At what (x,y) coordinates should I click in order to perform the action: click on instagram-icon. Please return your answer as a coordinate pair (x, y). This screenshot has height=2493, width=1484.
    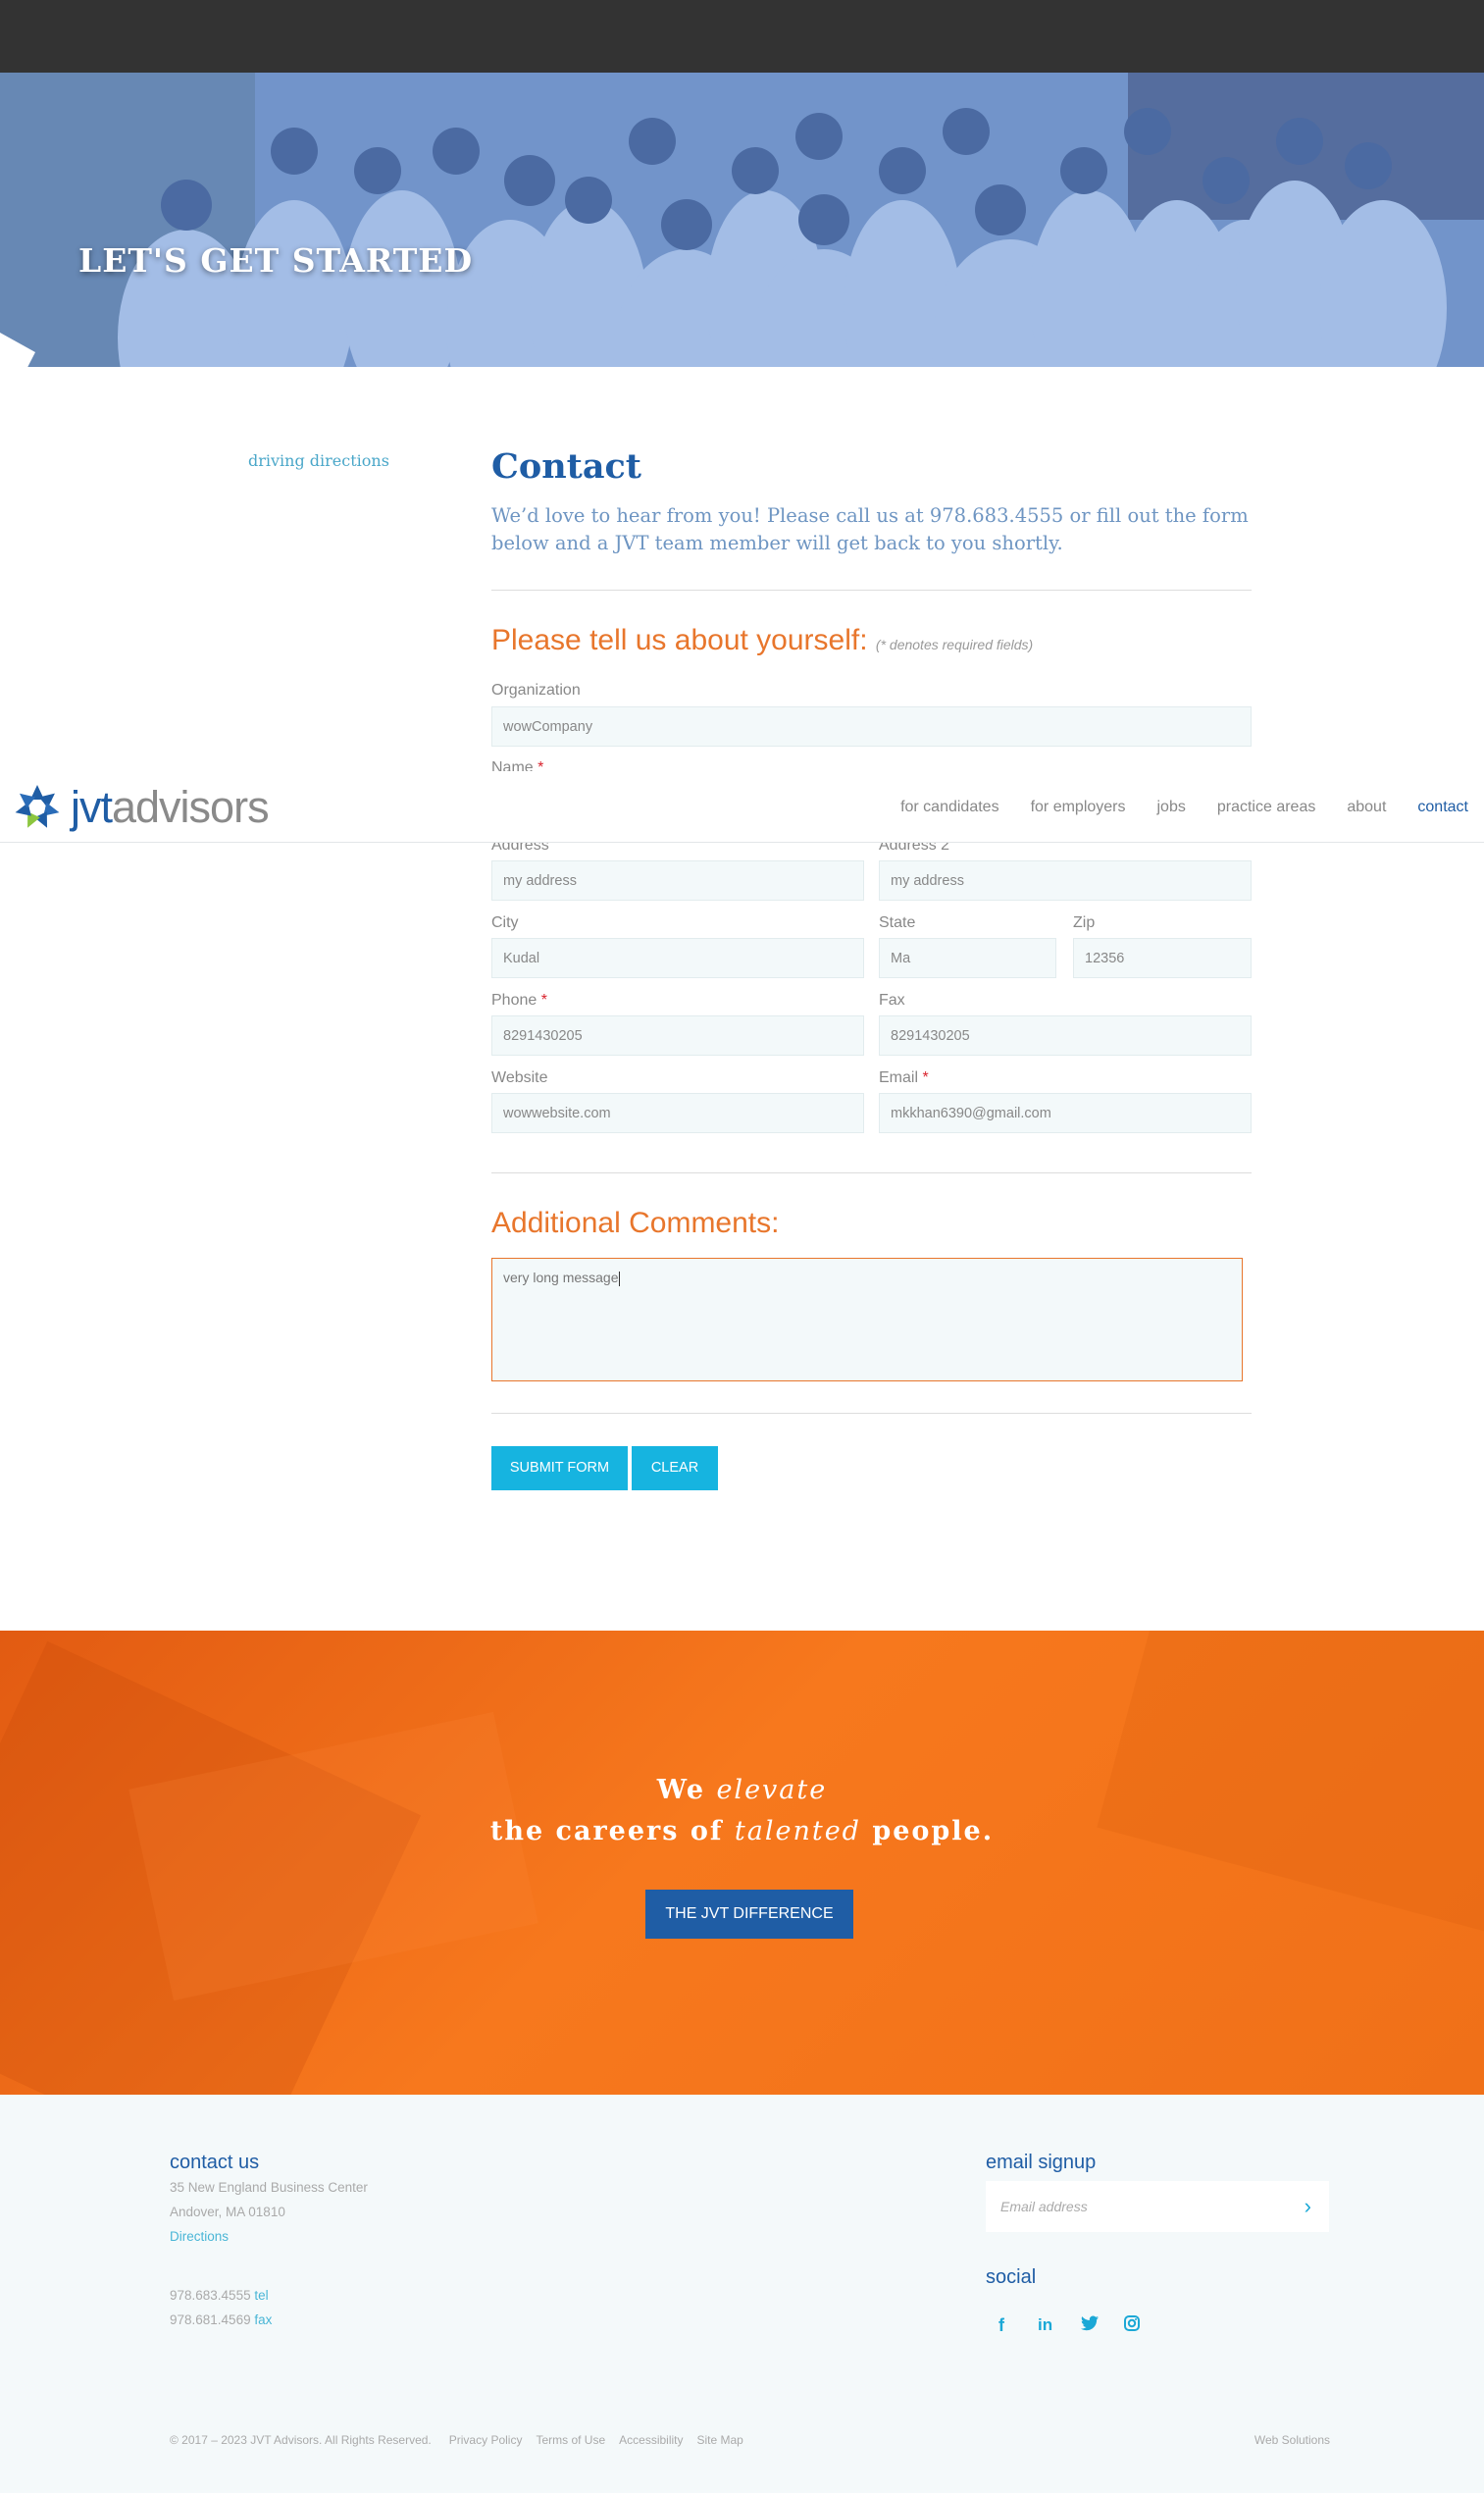
    Looking at the image, I should click on (1132, 2325).